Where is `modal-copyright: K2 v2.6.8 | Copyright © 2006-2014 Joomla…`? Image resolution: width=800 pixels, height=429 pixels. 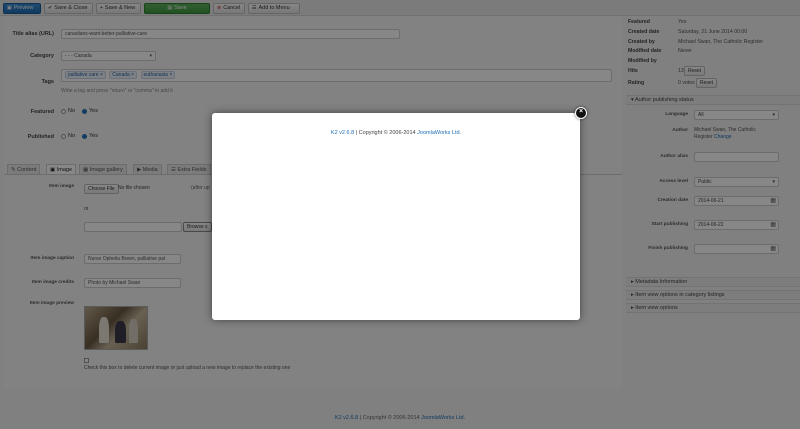 modal-copyright: K2 v2.6.8 | Copyright © 2006-2014 Joomla… is located at coordinates (396, 133).